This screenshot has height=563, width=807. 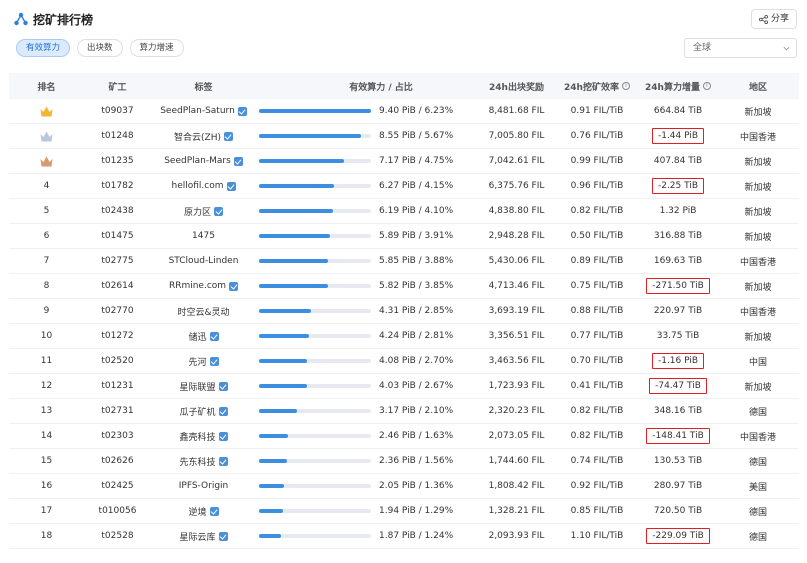 I want to click on block-reward: 3,693.19 FIL, so click(x=516, y=311).